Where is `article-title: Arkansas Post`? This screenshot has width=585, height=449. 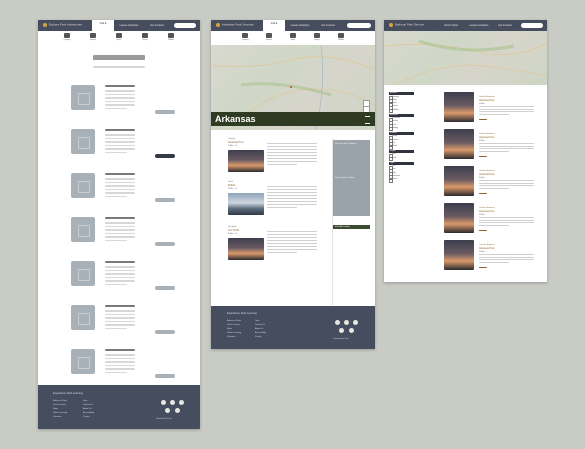 article-title: Arkansas Post is located at coordinates (235, 142).